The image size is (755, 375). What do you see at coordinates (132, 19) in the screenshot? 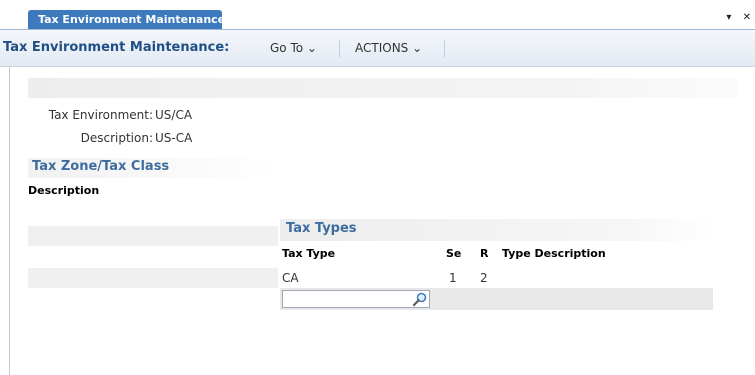
I see `tab-label: Tax Environment Maintenance` at bounding box center [132, 19].